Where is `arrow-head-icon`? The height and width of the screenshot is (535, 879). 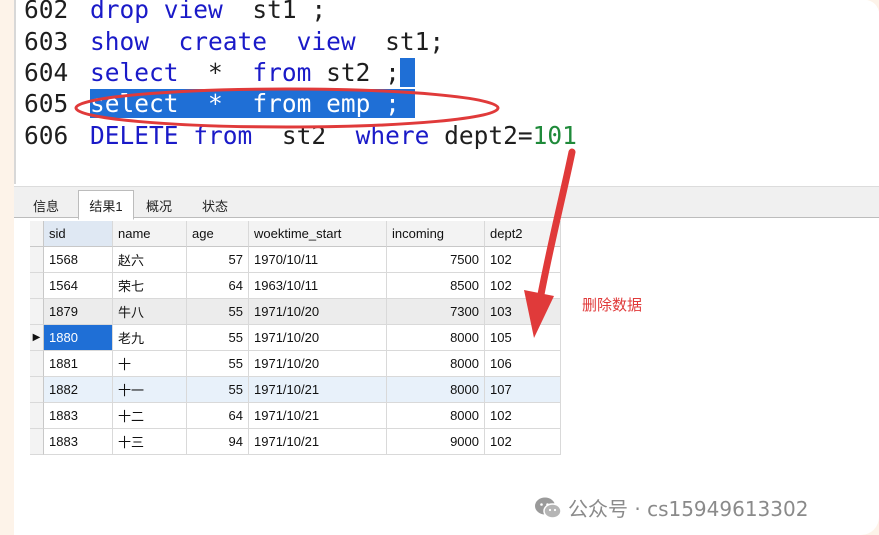
arrow-head-icon is located at coordinates (539, 314).